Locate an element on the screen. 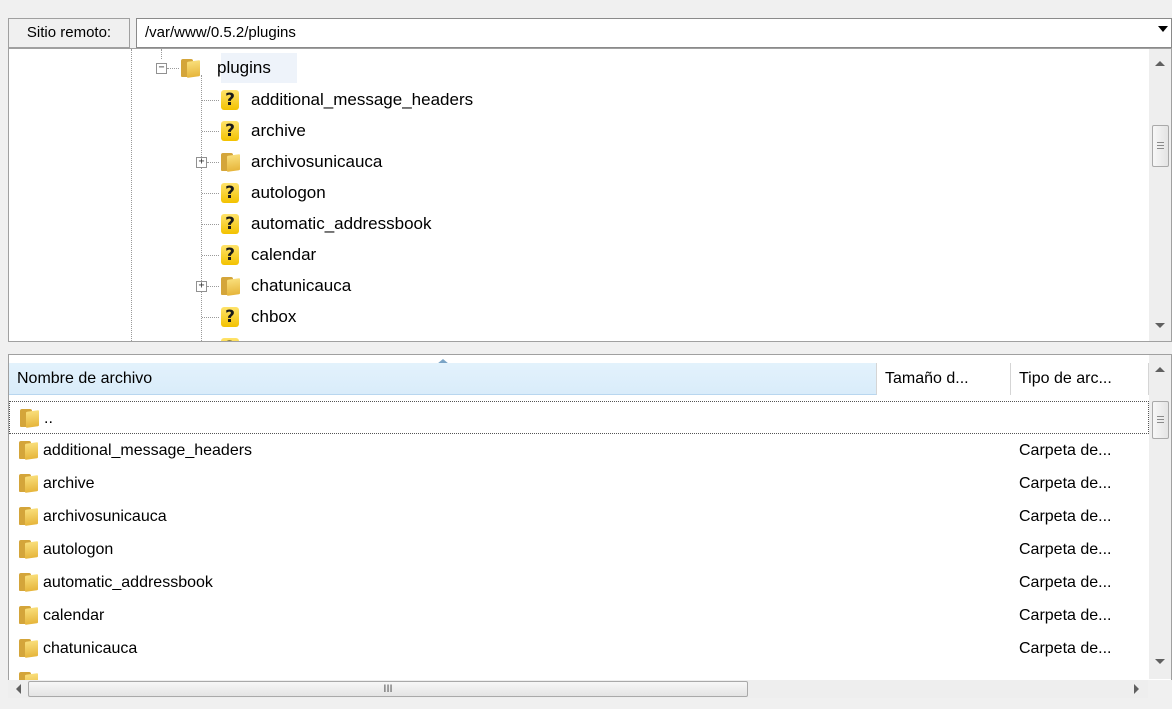  tree-vertical-scrollbar is located at coordinates (1160, 195).